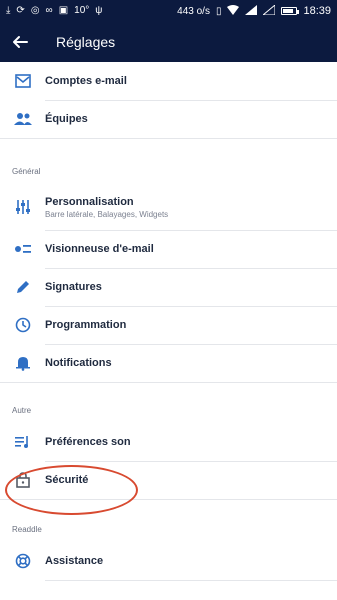 The image size is (337, 600). I want to click on image-icon: ▣, so click(63, 10).